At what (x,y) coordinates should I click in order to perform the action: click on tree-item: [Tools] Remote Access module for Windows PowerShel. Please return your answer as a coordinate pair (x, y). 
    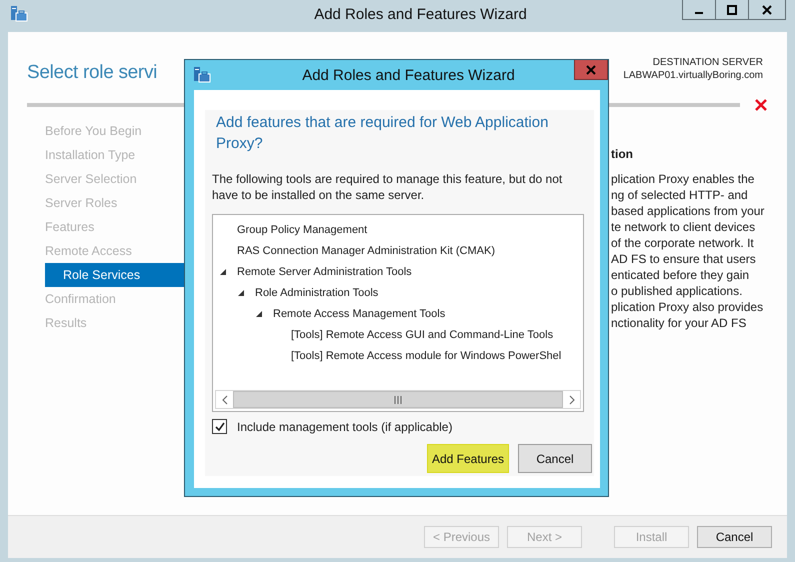
    Looking at the image, I should click on (426, 356).